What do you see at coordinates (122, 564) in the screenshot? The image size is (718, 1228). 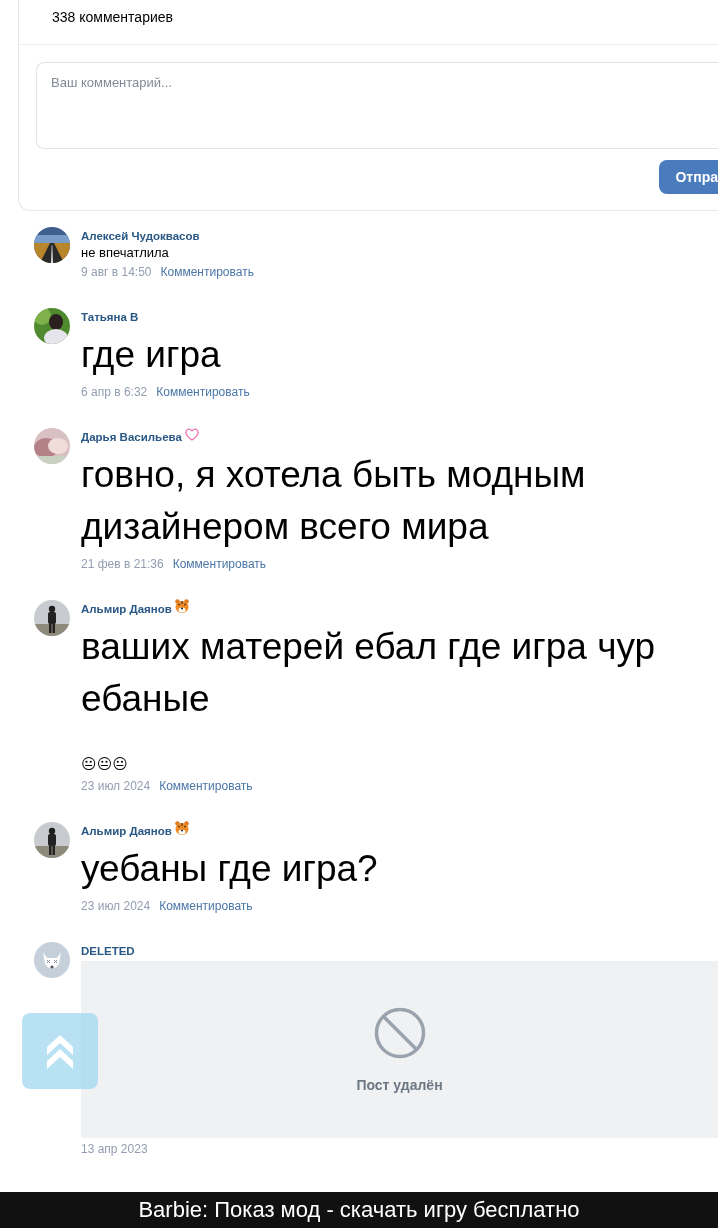 I see `comment-date: 21 фев в 21:36` at bounding box center [122, 564].